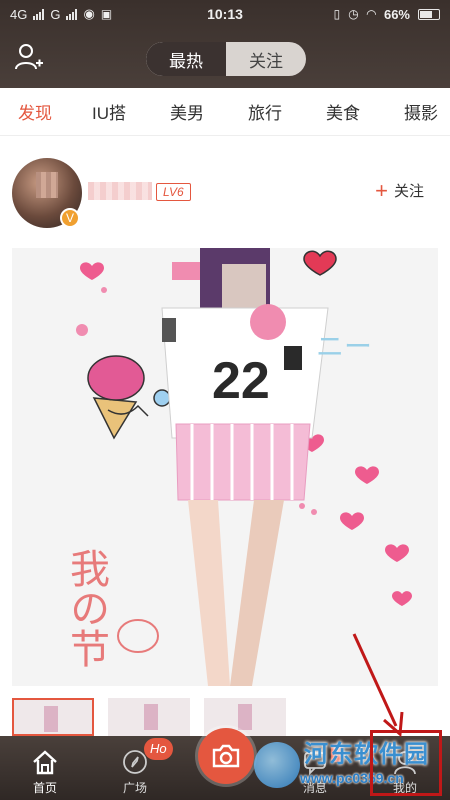 This screenshot has width=450, height=800. I want to click on jersey-number: 22, so click(241, 381).